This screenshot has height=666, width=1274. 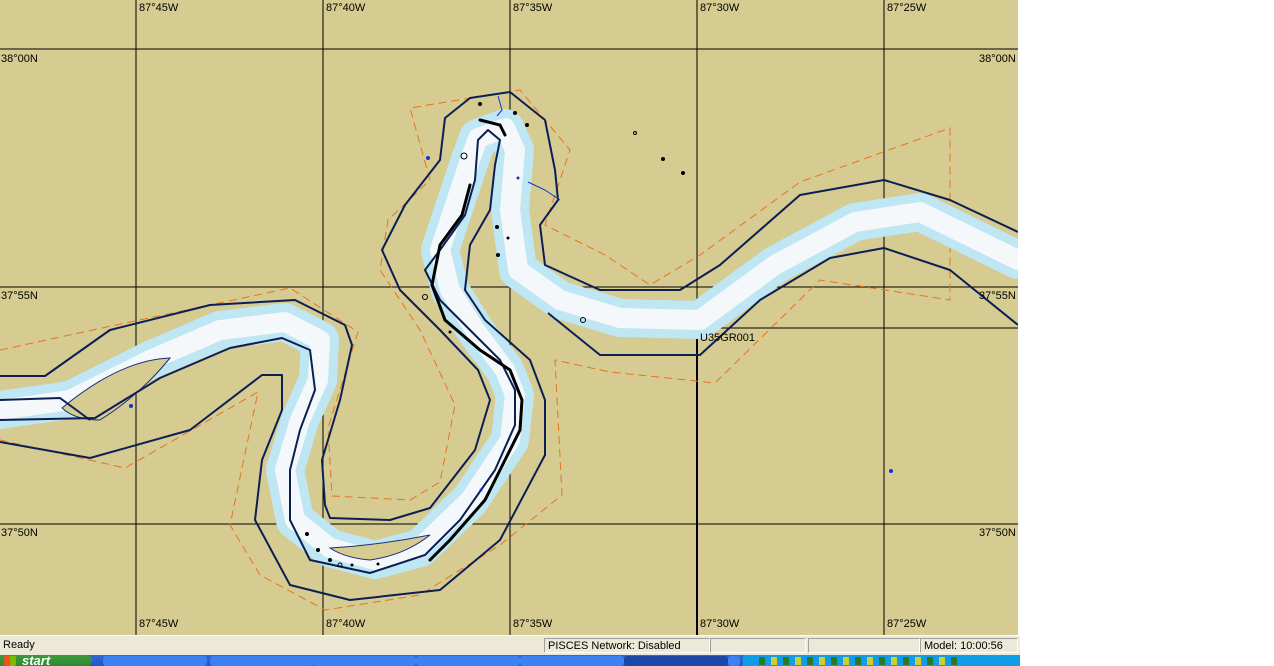 What do you see at coordinates (10, 661) in the screenshot?
I see `windows-logo-icon` at bounding box center [10, 661].